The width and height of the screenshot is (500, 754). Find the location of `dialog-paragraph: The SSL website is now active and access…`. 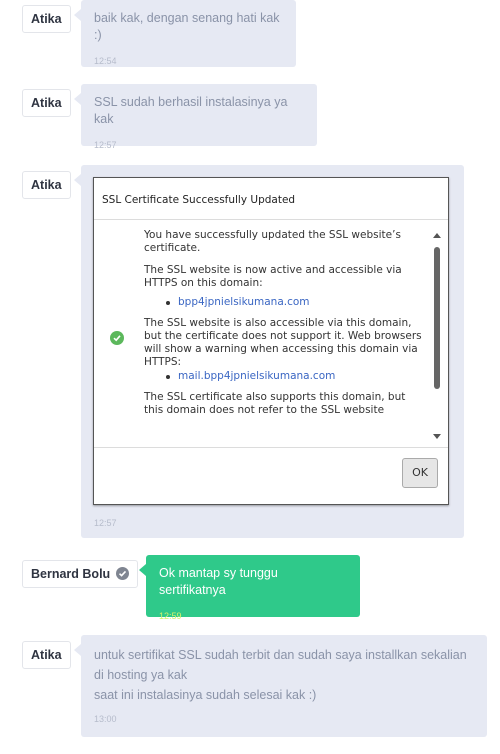

dialog-paragraph: The SSL website is now active and access… is located at coordinates (273, 276).